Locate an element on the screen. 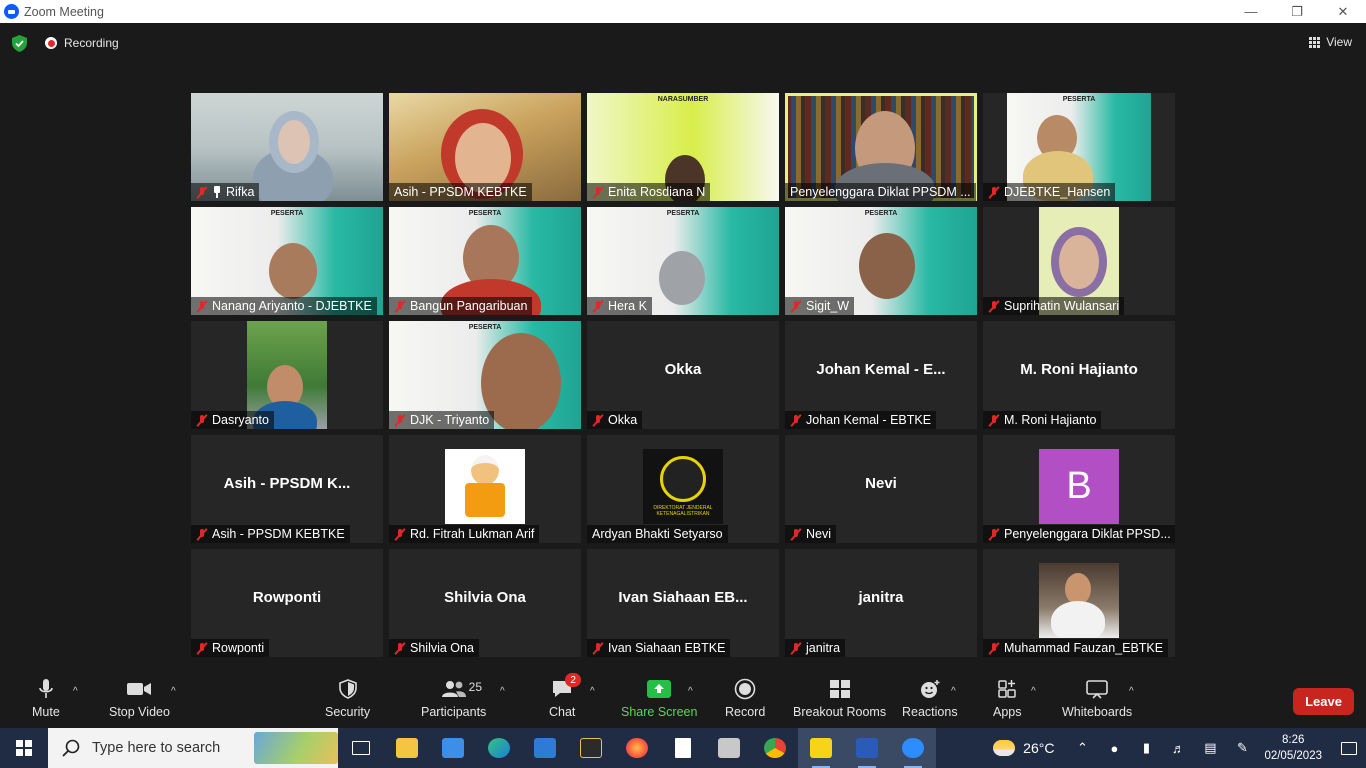 This screenshot has height=768, width=1366. whiteboards-options-chevron-icon: ^ is located at coordinates (1131, 691).